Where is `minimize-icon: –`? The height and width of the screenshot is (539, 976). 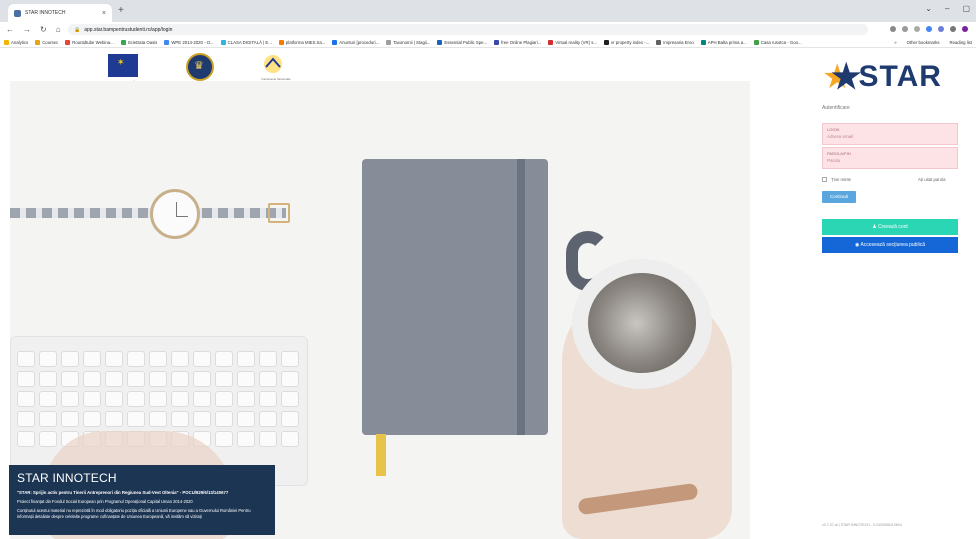
minimize-icon: – is located at coordinates (947, 8).